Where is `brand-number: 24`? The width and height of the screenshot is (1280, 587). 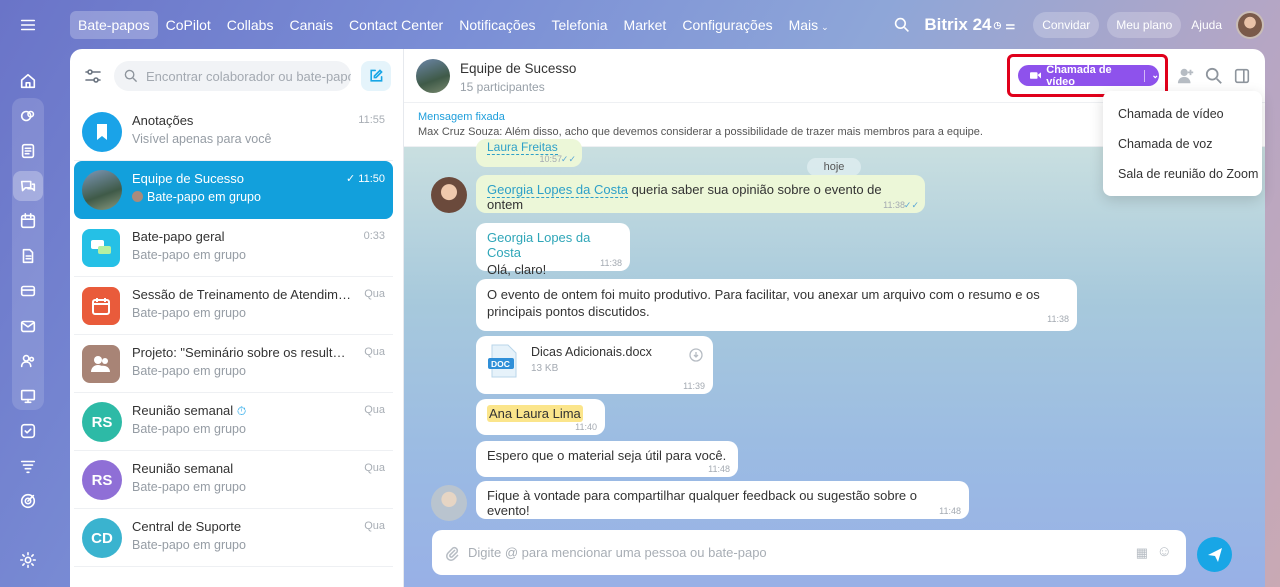 brand-number: 24 is located at coordinates (982, 24).